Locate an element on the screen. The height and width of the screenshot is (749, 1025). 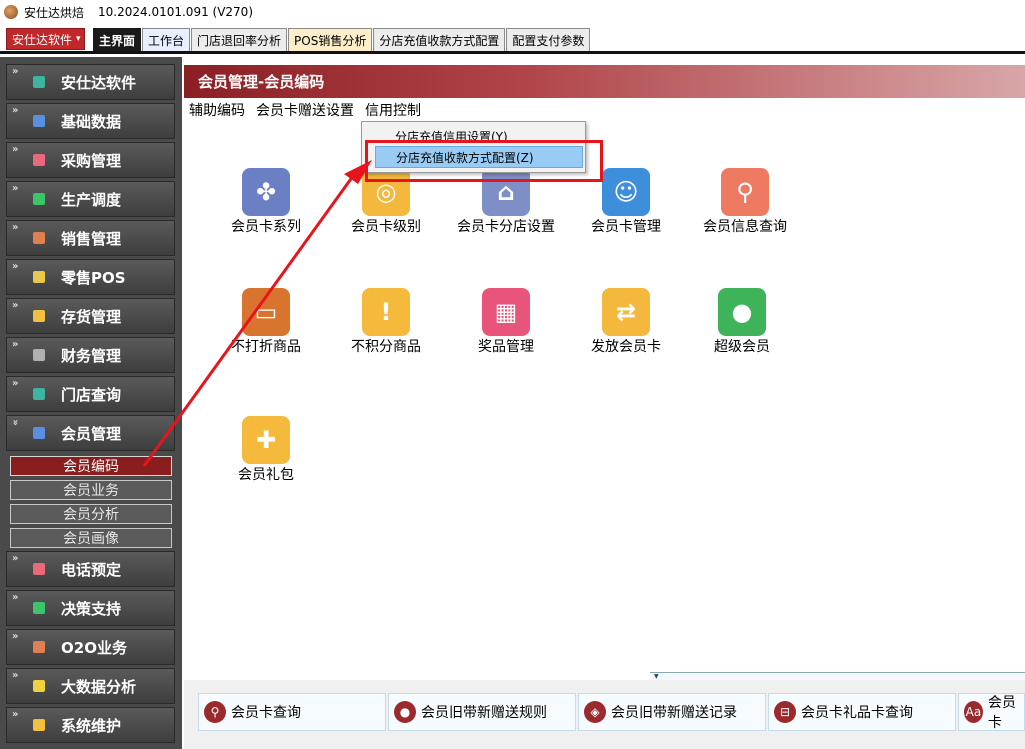
sidebar-item-label: 生产调度 is located at coordinates (91, 199).